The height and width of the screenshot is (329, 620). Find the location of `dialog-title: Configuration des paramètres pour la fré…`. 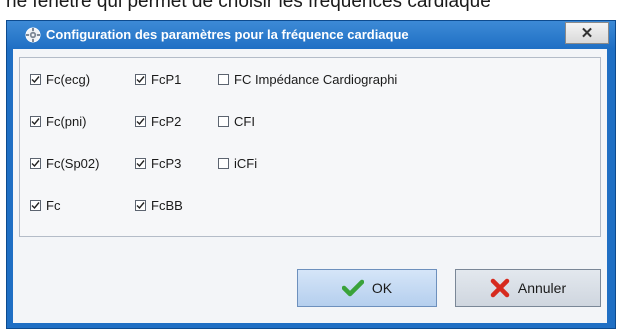

dialog-title: Configuration des paramètres pour la fré… is located at coordinates (227, 34).